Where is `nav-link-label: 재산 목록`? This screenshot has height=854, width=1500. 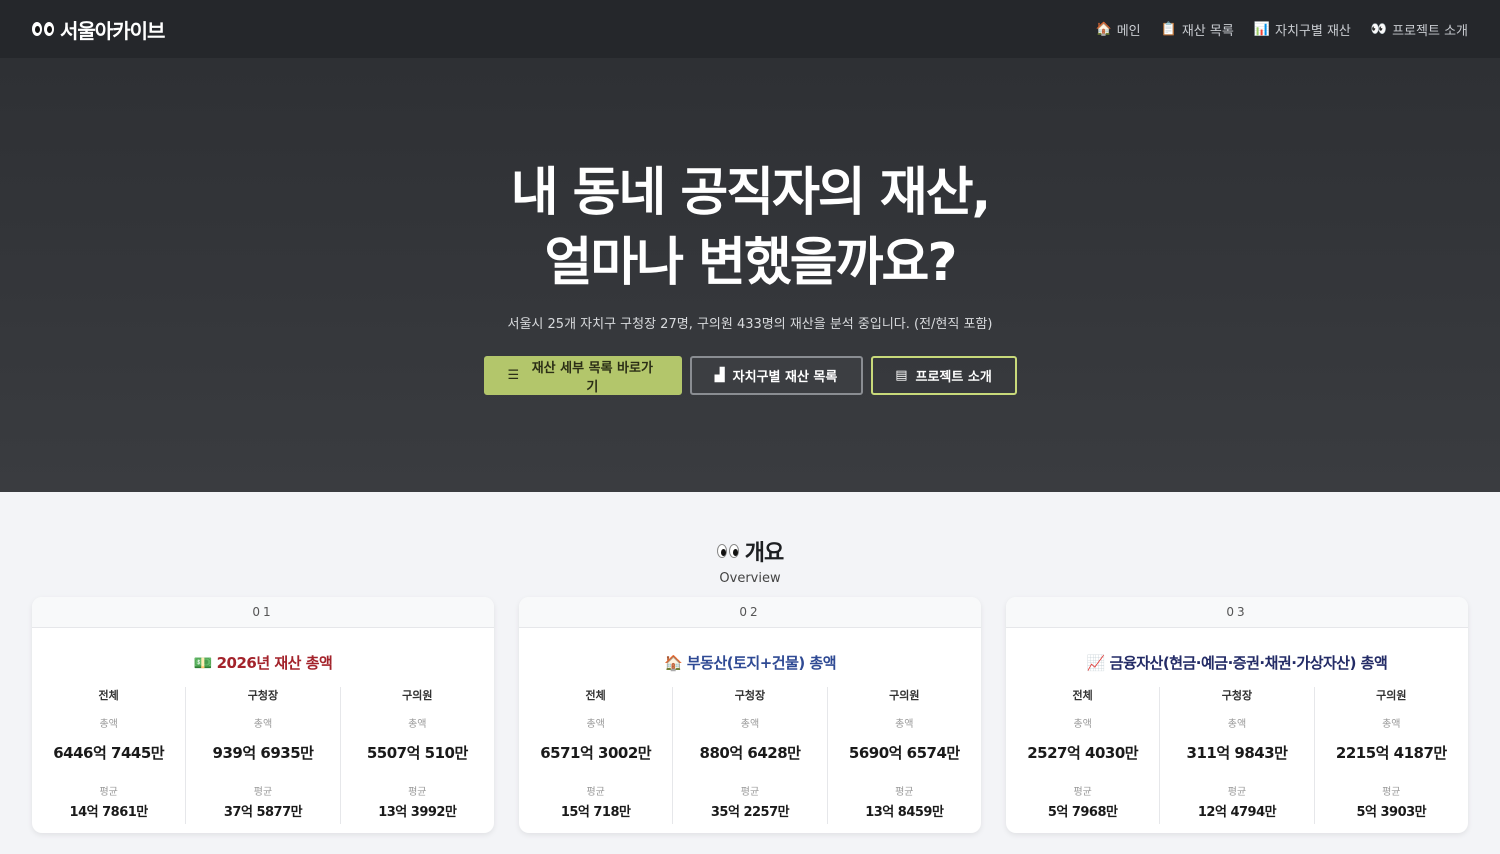
nav-link-label: 재산 목록 is located at coordinates (1207, 31).